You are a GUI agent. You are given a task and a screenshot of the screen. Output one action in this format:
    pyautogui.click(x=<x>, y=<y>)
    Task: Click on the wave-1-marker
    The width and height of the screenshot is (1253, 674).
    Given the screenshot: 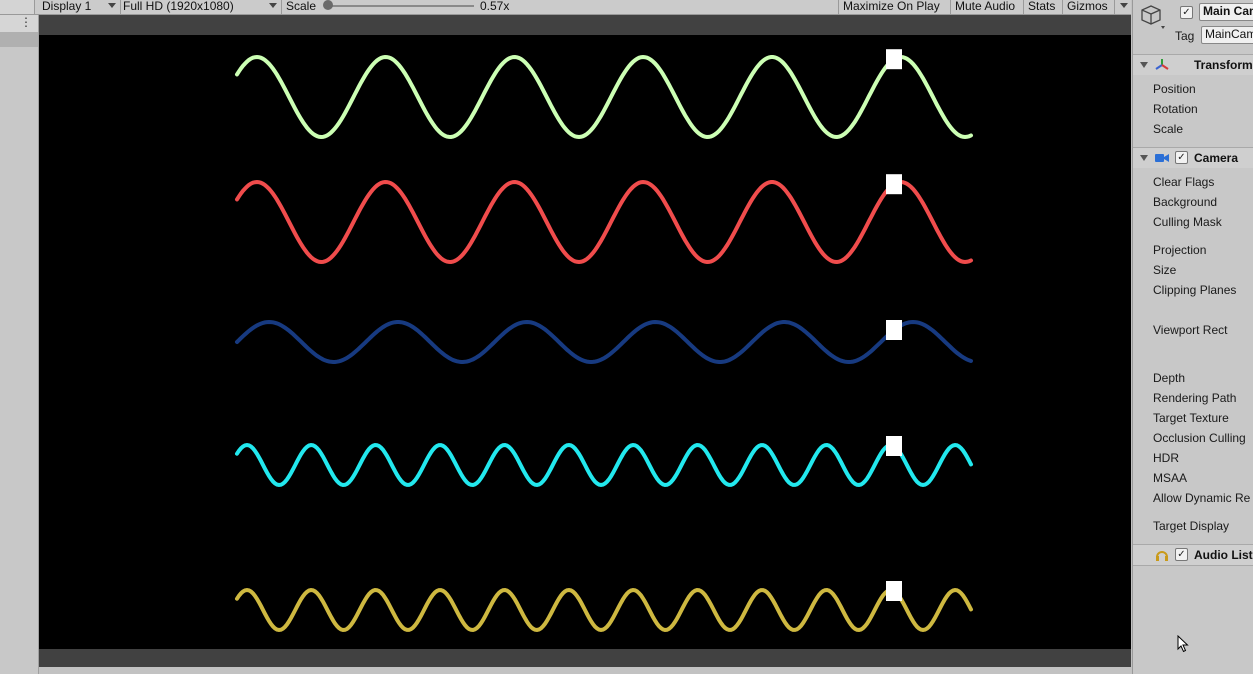 What is the action you would take?
    pyautogui.click(x=894, y=59)
    